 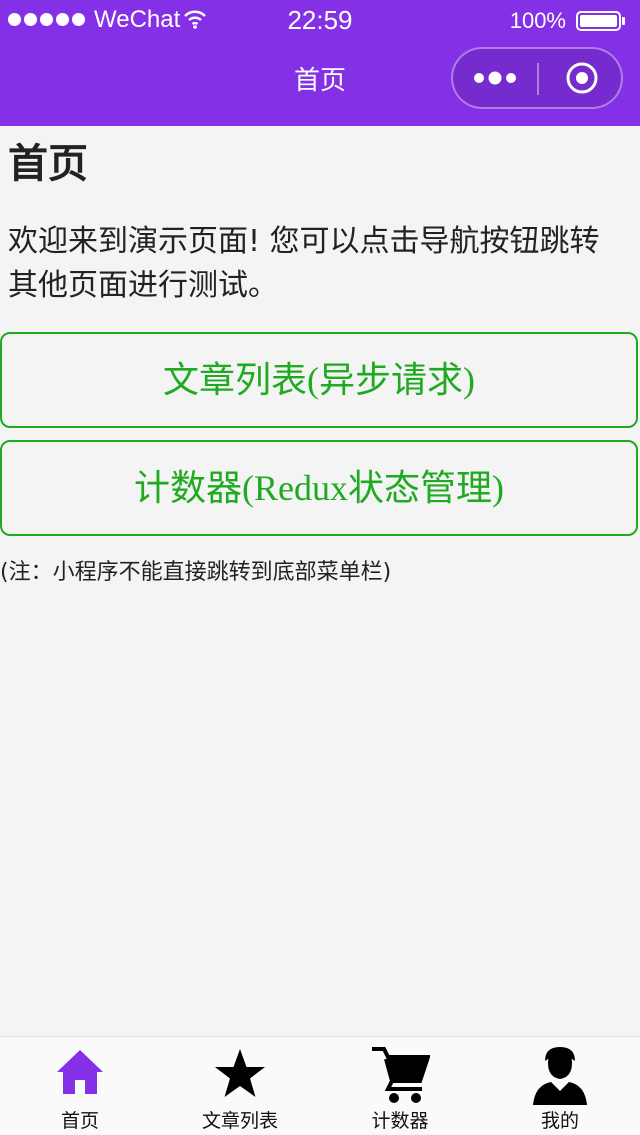 What do you see at coordinates (239, 1121) in the screenshot?
I see `tab-label-articles: 文章列表` at bounding box center [239, 1121].